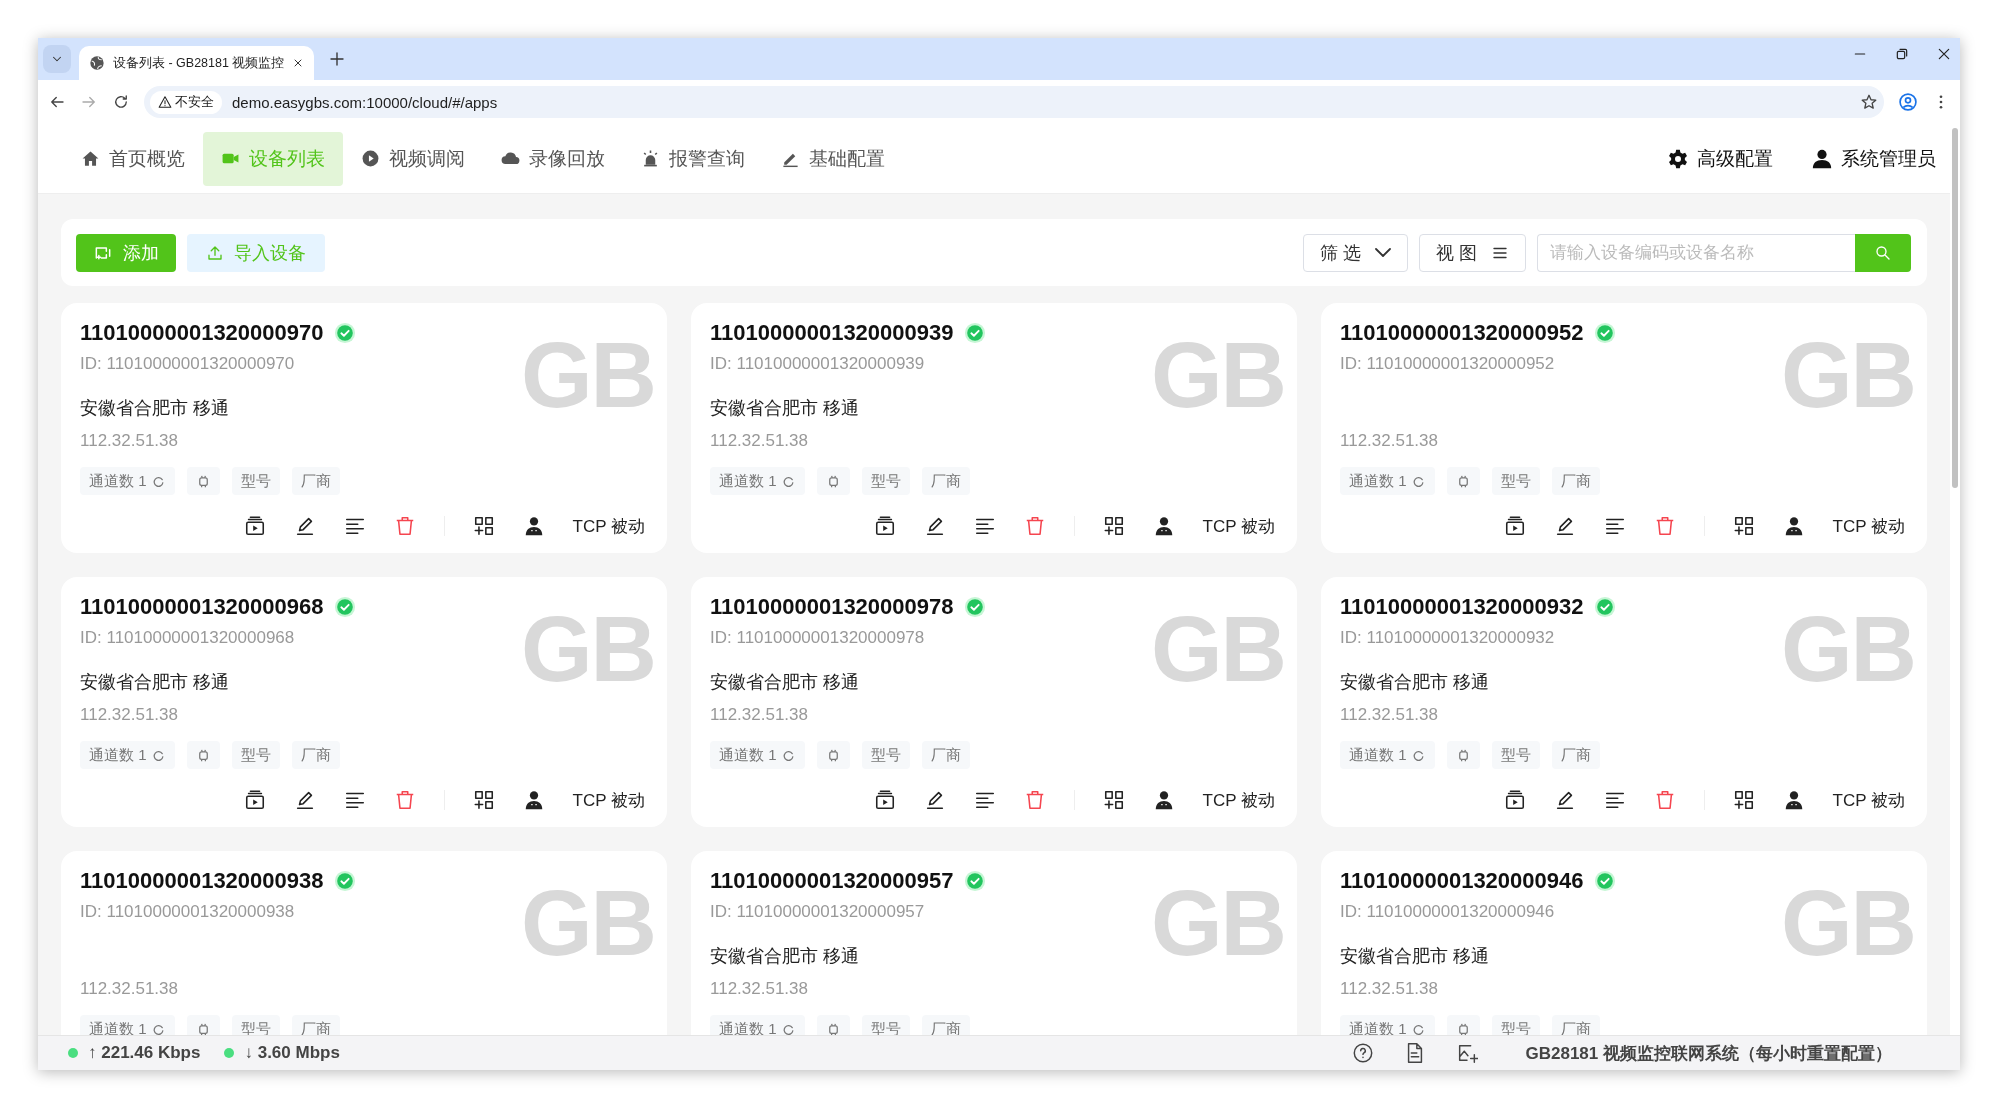 The width and height of the screenshot is (1996, 1108). Describe the element at coordinates (1944, 54) in the screenshot. I see `close-icon` at that location.